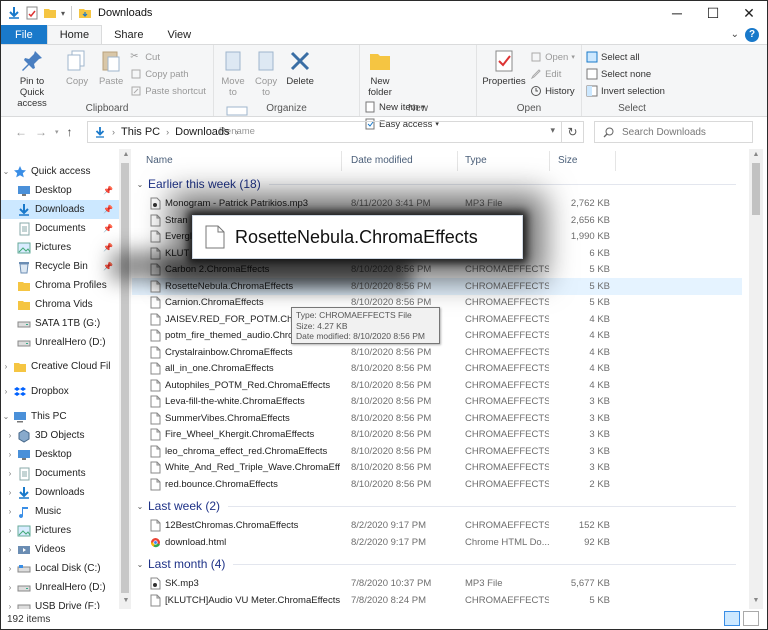 The height and width of the screenshot is (630, 768). Describe the element at coordinates (60, 171) in the screenshot. I see `nav-item-quick-access: ⌄ Quick access` at that location.